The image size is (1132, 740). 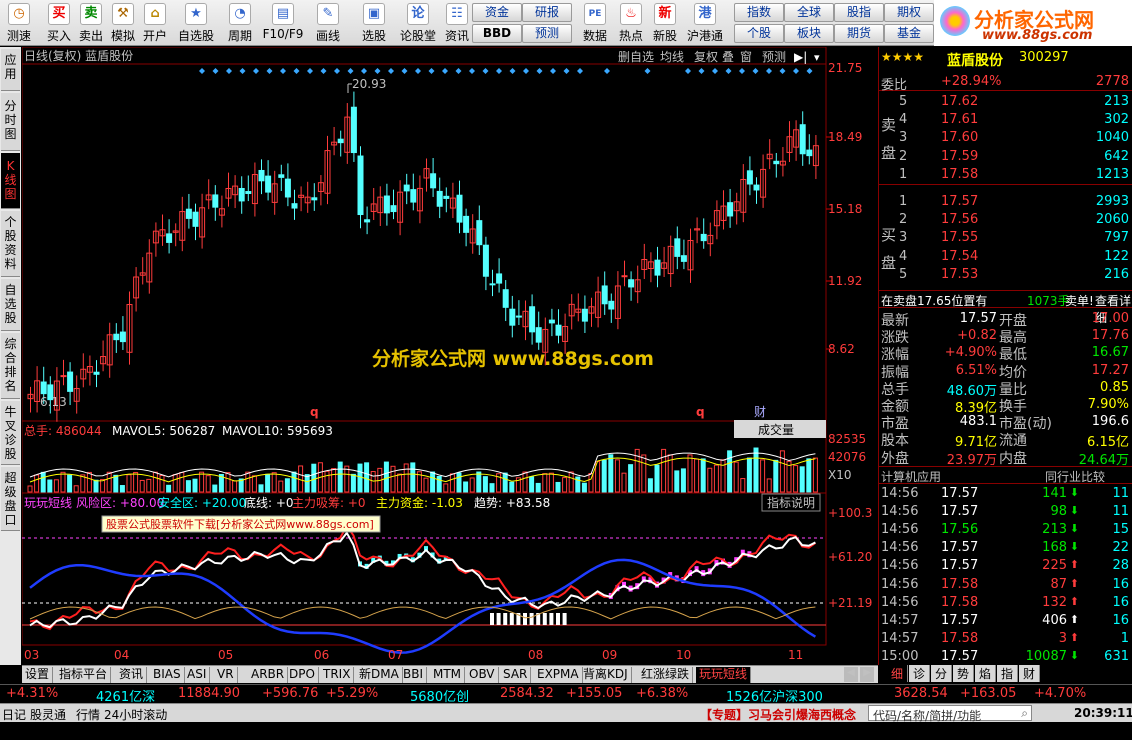 I want to click on f10-button: ▤ F10/F9, so click(x=283, y=23).